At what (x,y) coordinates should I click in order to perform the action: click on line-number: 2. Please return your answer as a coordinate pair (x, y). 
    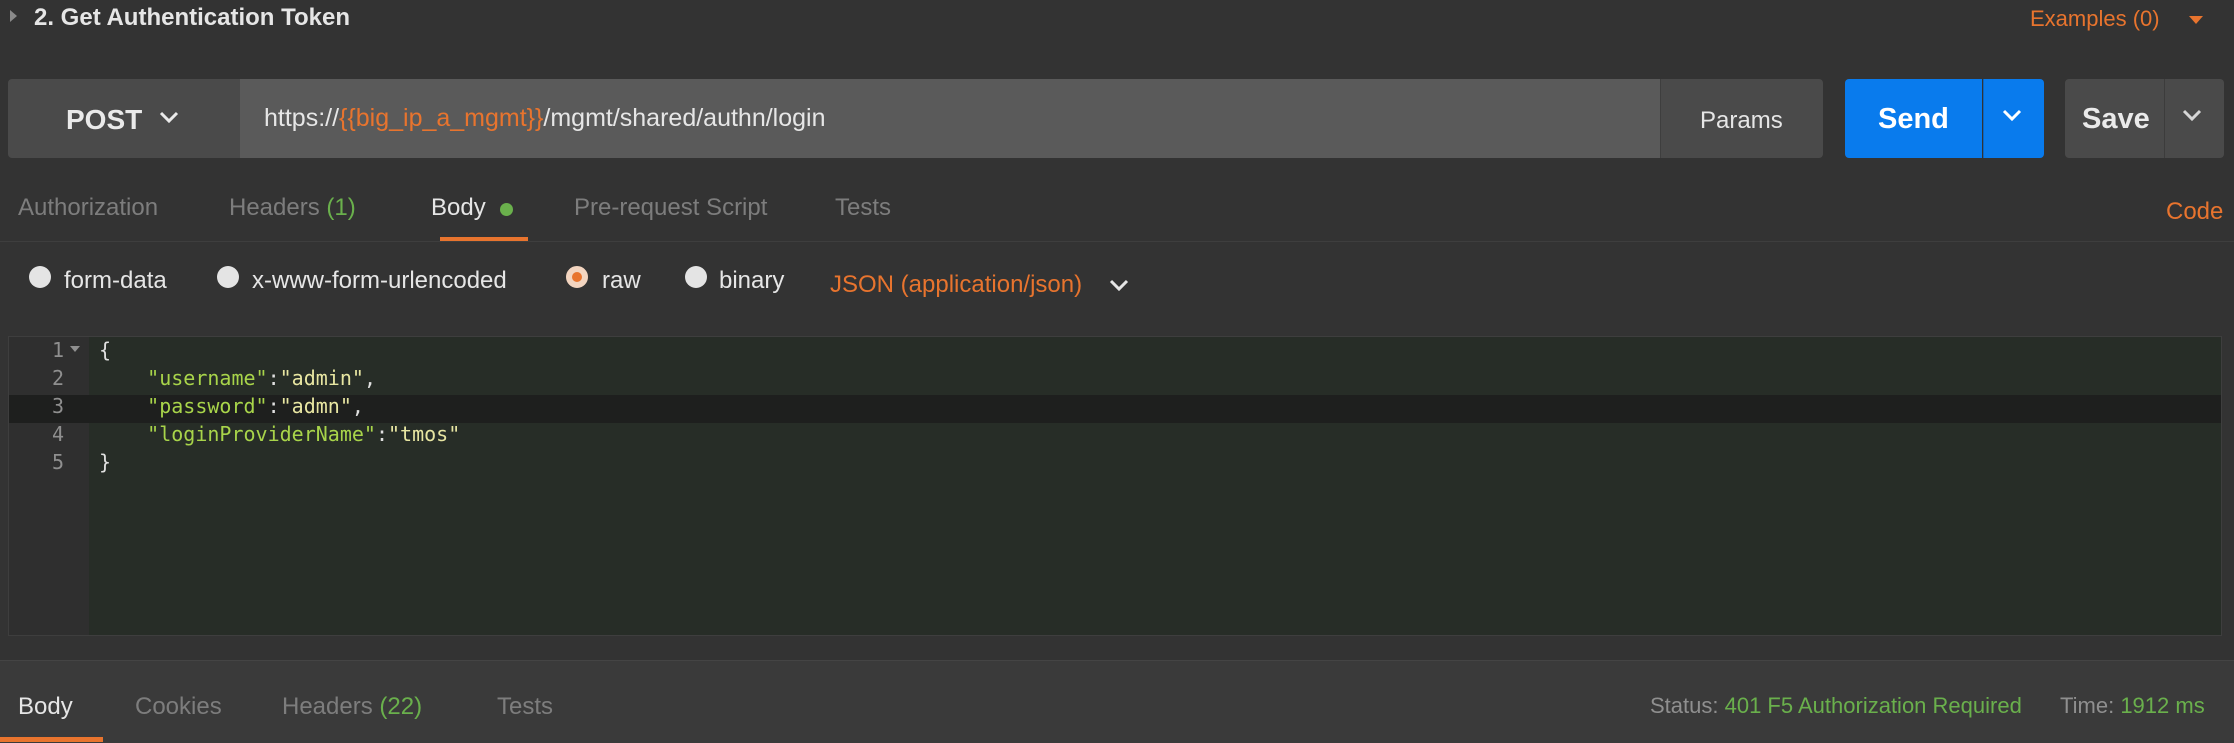
    Looking at the image, I should click on (57, 378).